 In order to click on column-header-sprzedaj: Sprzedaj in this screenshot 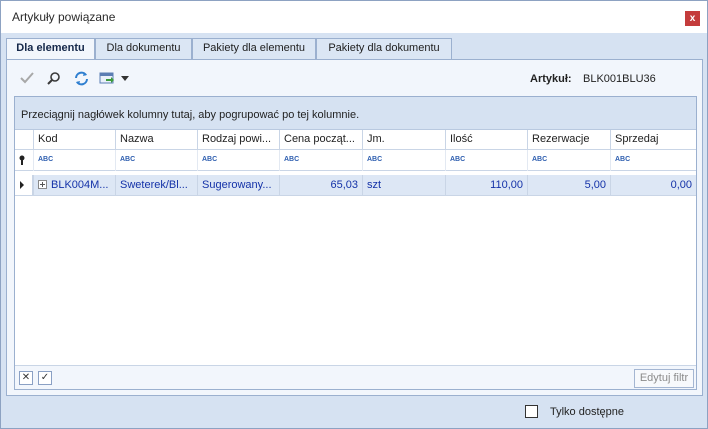, I will do `click(653, 140)`.